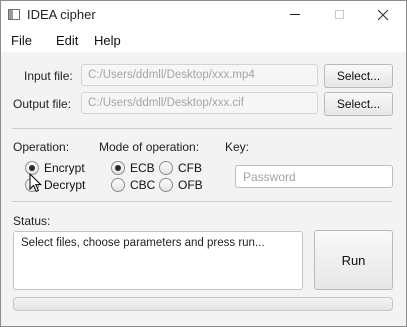 Image resolution: width=407 pixels, height=327 pixels. What do you see at coordinates (64, 168) in the screenshot?
I see `radio-encrypt-label: Encrypt` at bounding box center [64, 168].